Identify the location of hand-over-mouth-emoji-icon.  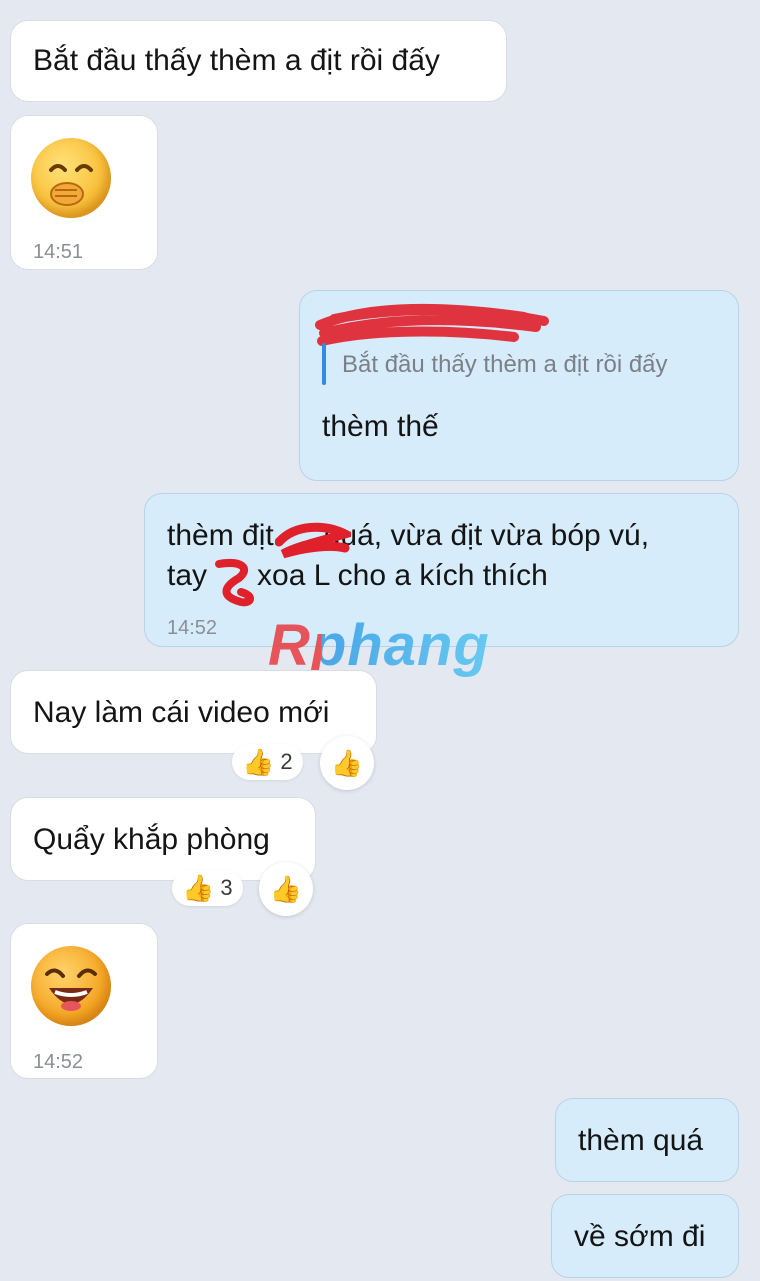
(71, 178).